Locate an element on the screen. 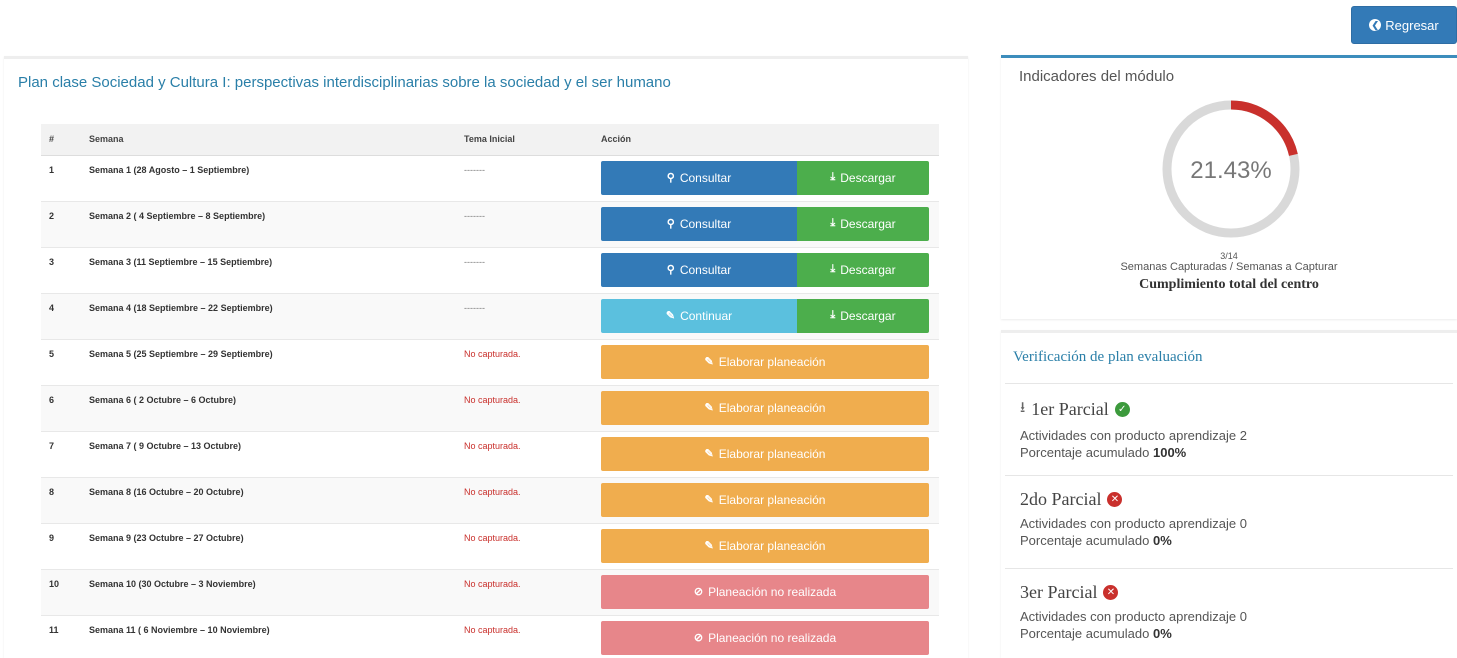 Image resolution: width=1457 pixels, height=658 pixels. progress-gauge: 21.43% is located at coordinates (1231, 169).